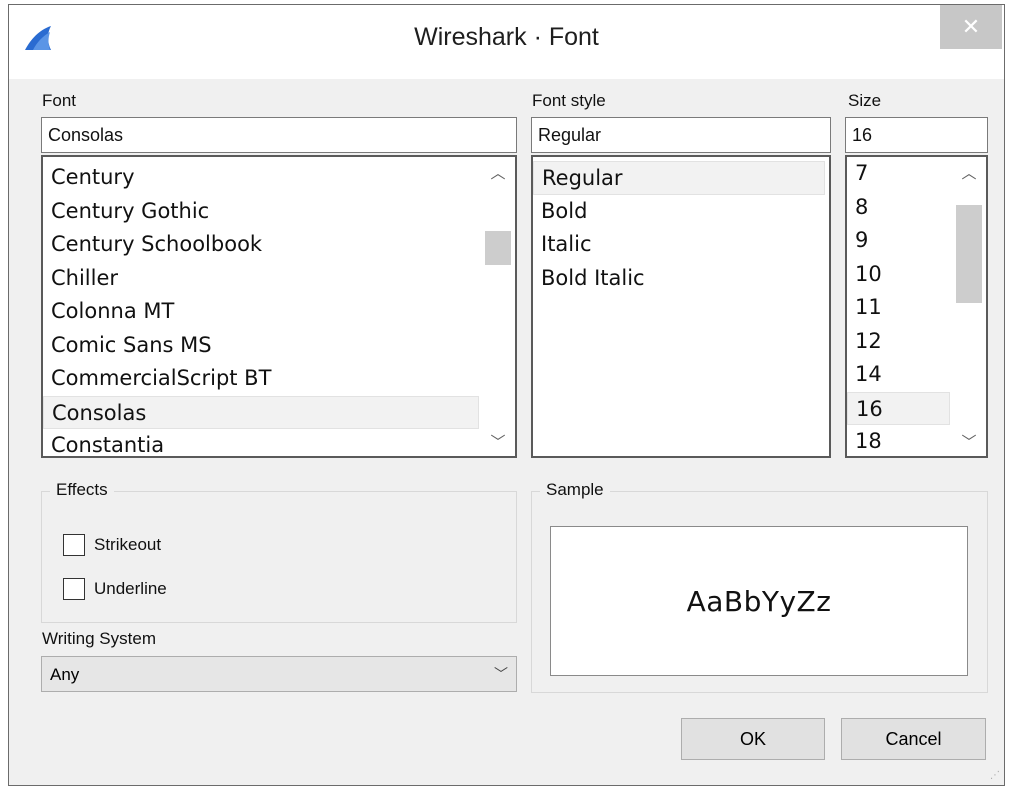 This screenshot has height=790, width=1010. Describe the element at coordinates (679, 245) in the screenshot. I see `list-item: Italic` at that location.